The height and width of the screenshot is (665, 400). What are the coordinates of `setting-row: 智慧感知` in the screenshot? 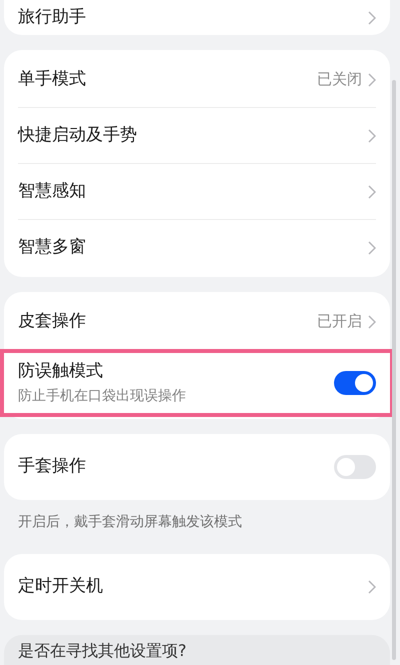 It's located at (197, 191).